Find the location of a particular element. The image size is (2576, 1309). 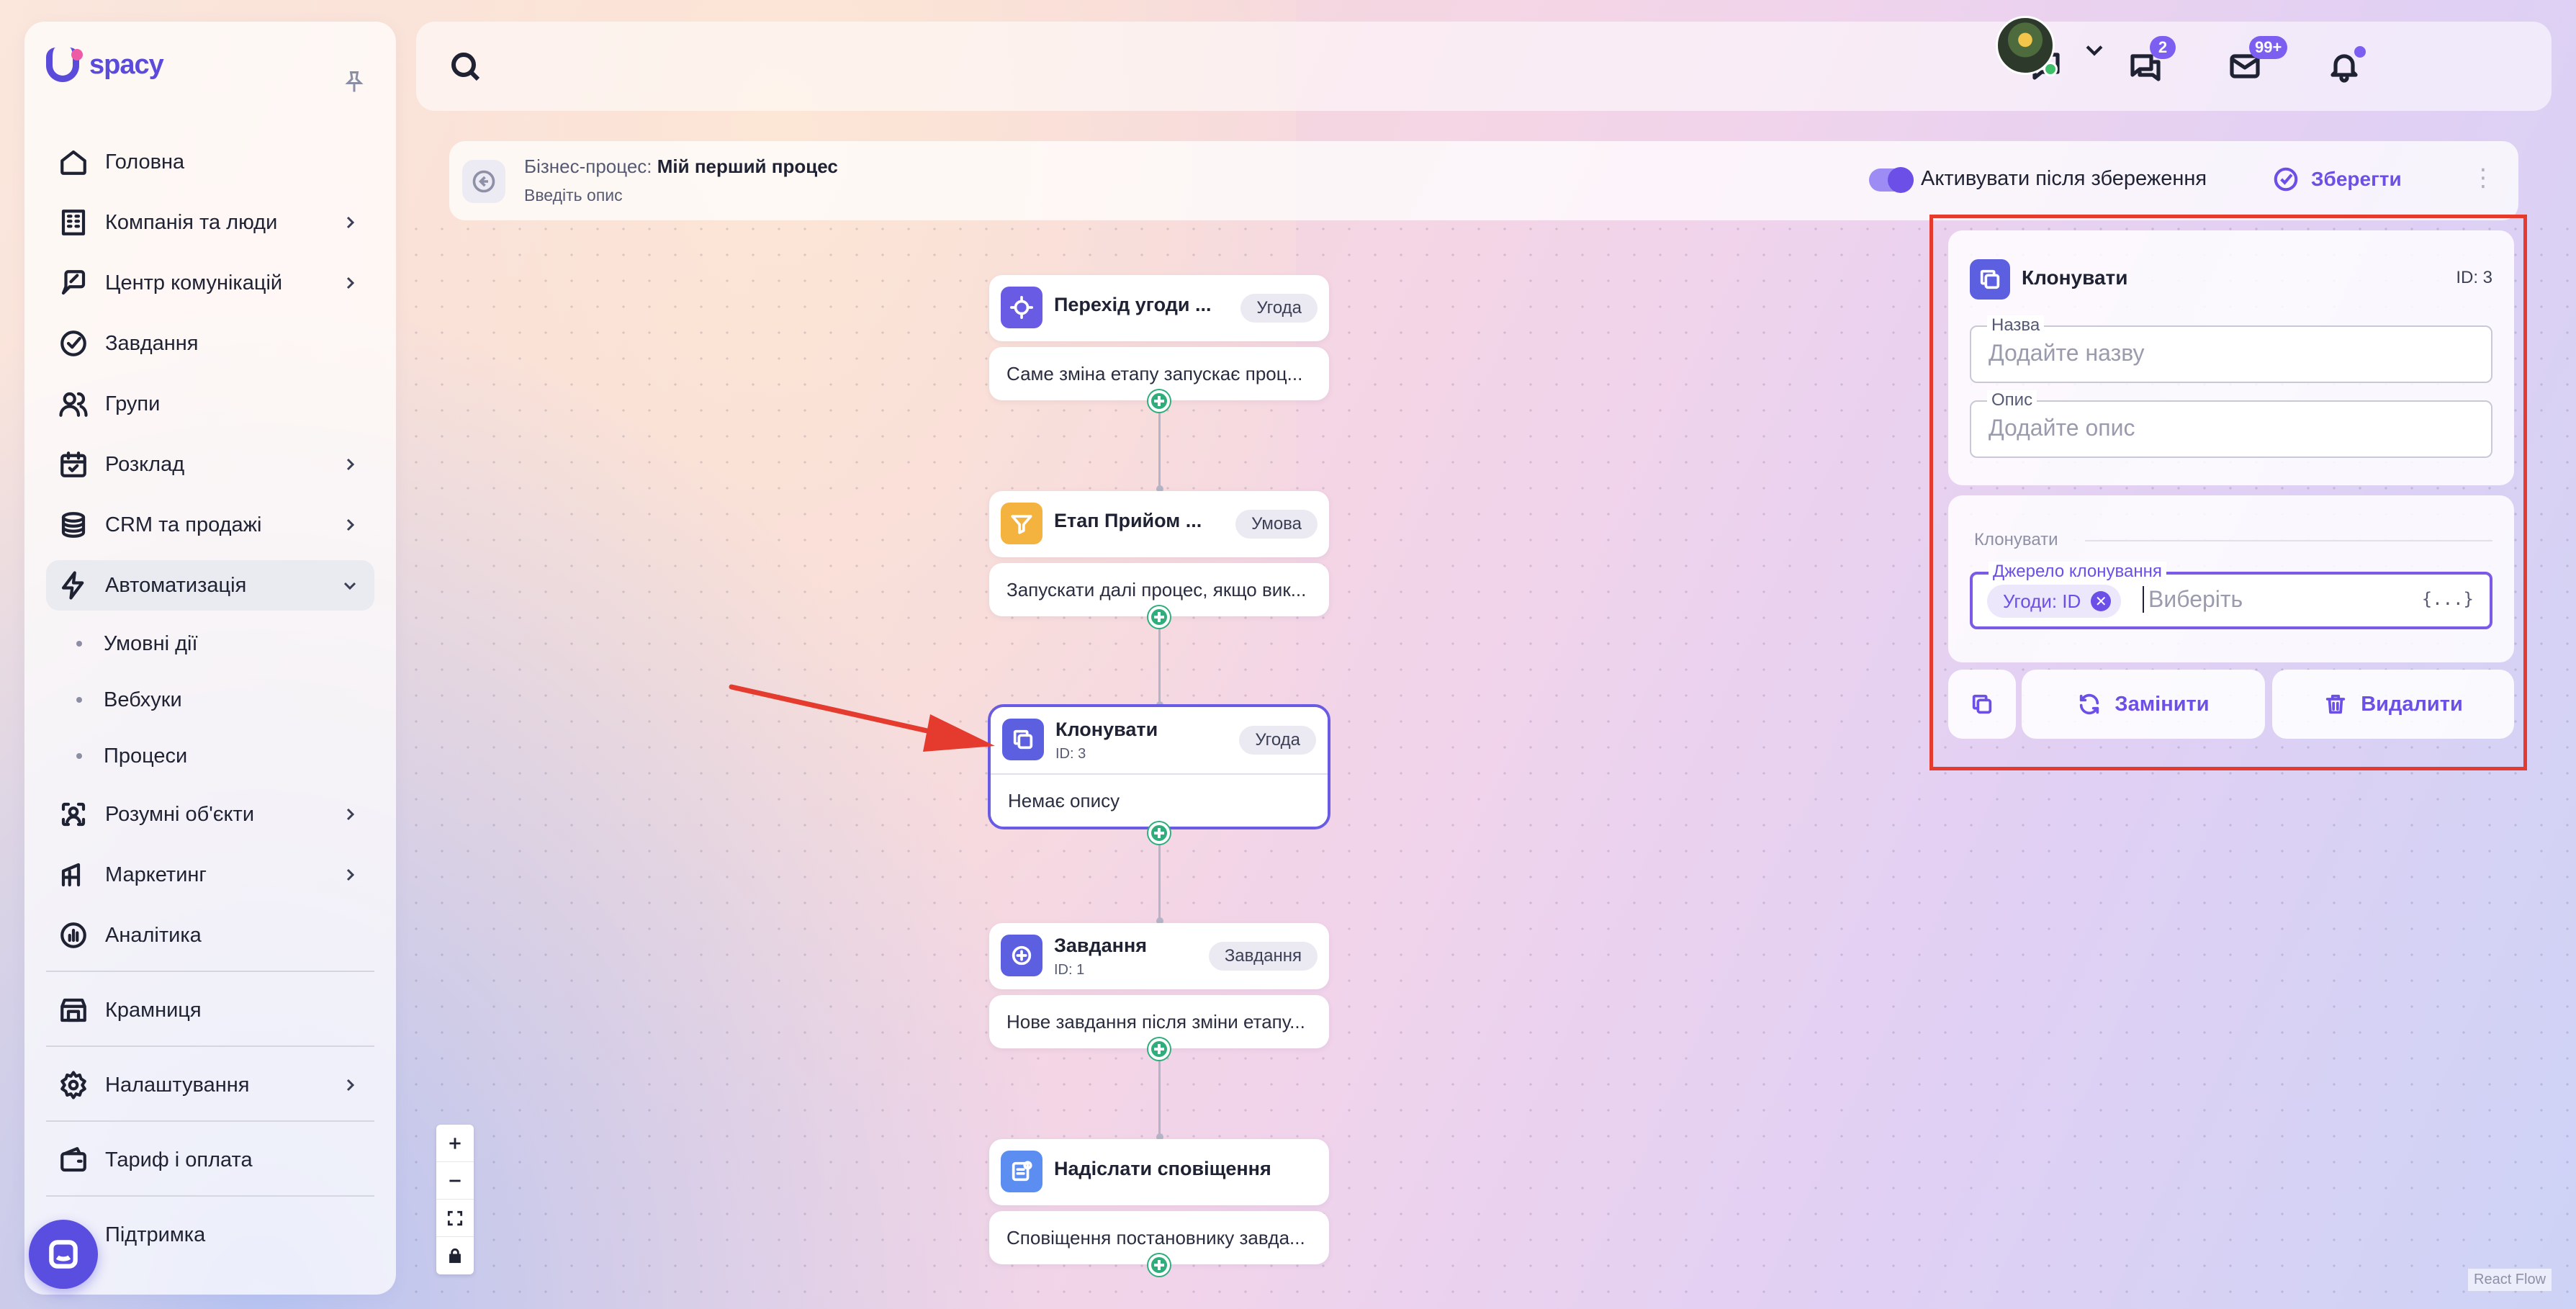

back-button is located at coordinates (483, 181).